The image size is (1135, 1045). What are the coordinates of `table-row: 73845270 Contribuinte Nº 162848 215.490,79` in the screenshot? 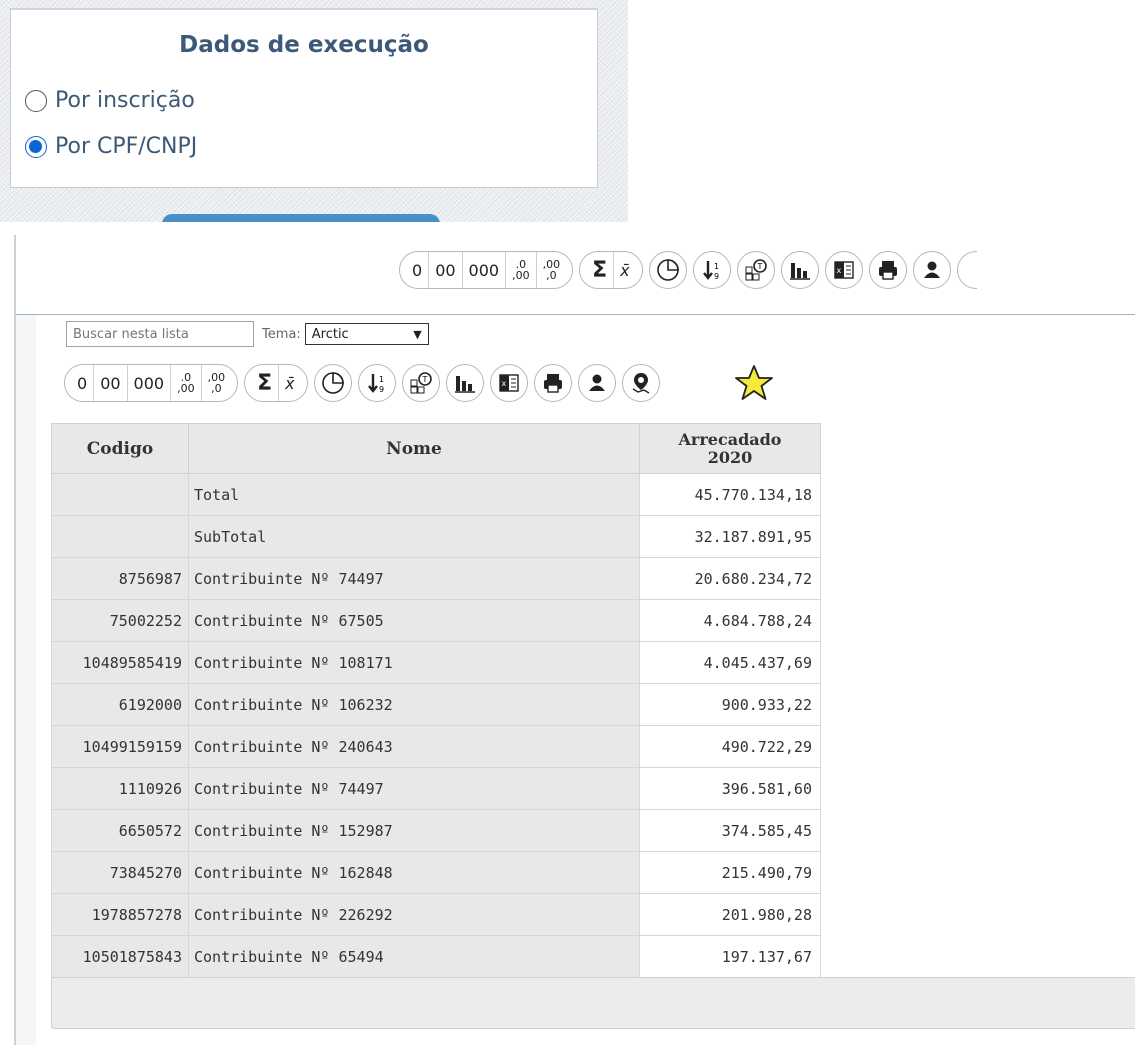 It's located at (436, 872).